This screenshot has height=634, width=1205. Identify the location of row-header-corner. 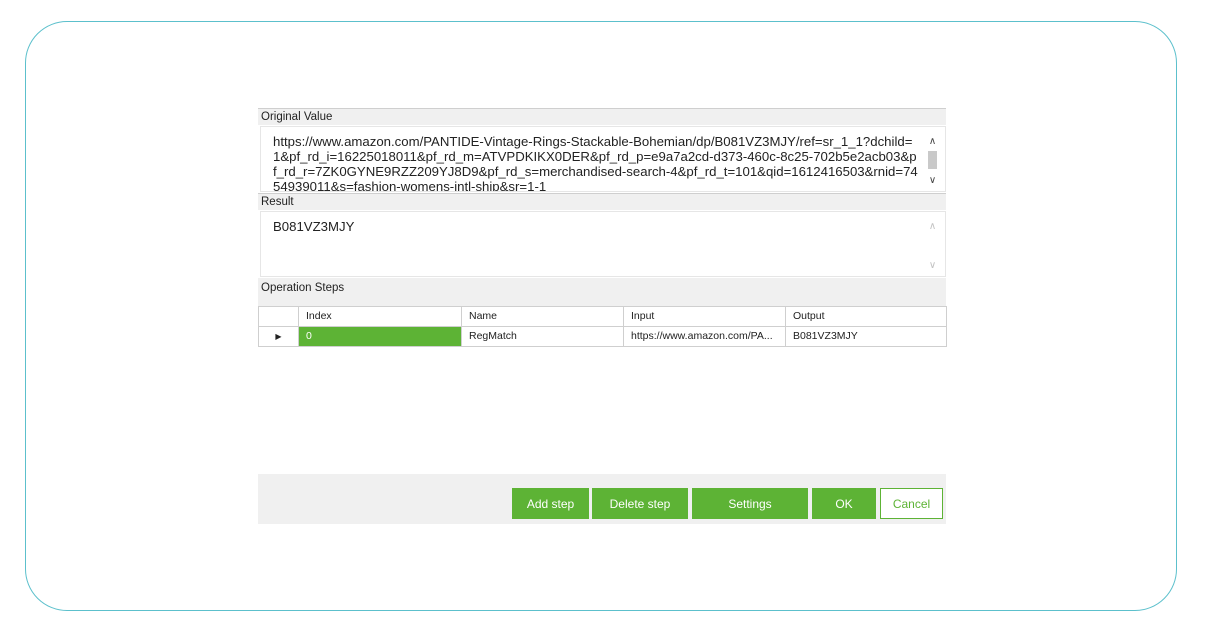
(278, 316).